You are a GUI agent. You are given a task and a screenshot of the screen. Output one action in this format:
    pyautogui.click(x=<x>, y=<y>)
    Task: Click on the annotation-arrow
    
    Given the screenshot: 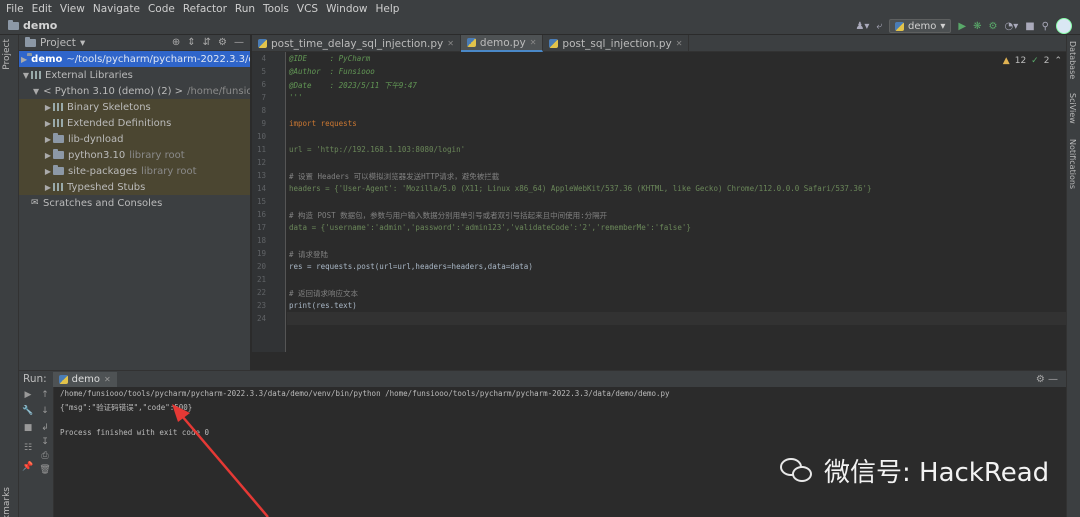 What is the action you would take?
    pyautogui.click(x=220, y=460)
    